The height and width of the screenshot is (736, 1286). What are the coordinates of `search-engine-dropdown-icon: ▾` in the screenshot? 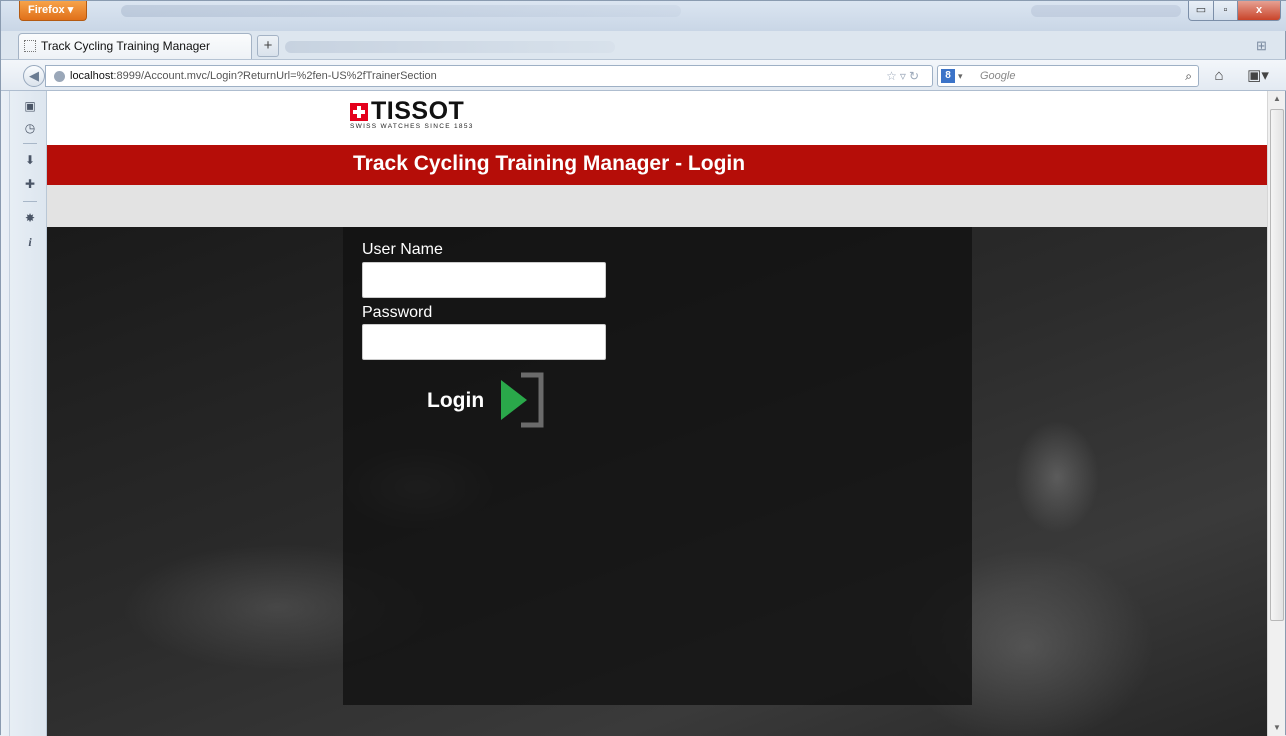 It's located at (960, 76).